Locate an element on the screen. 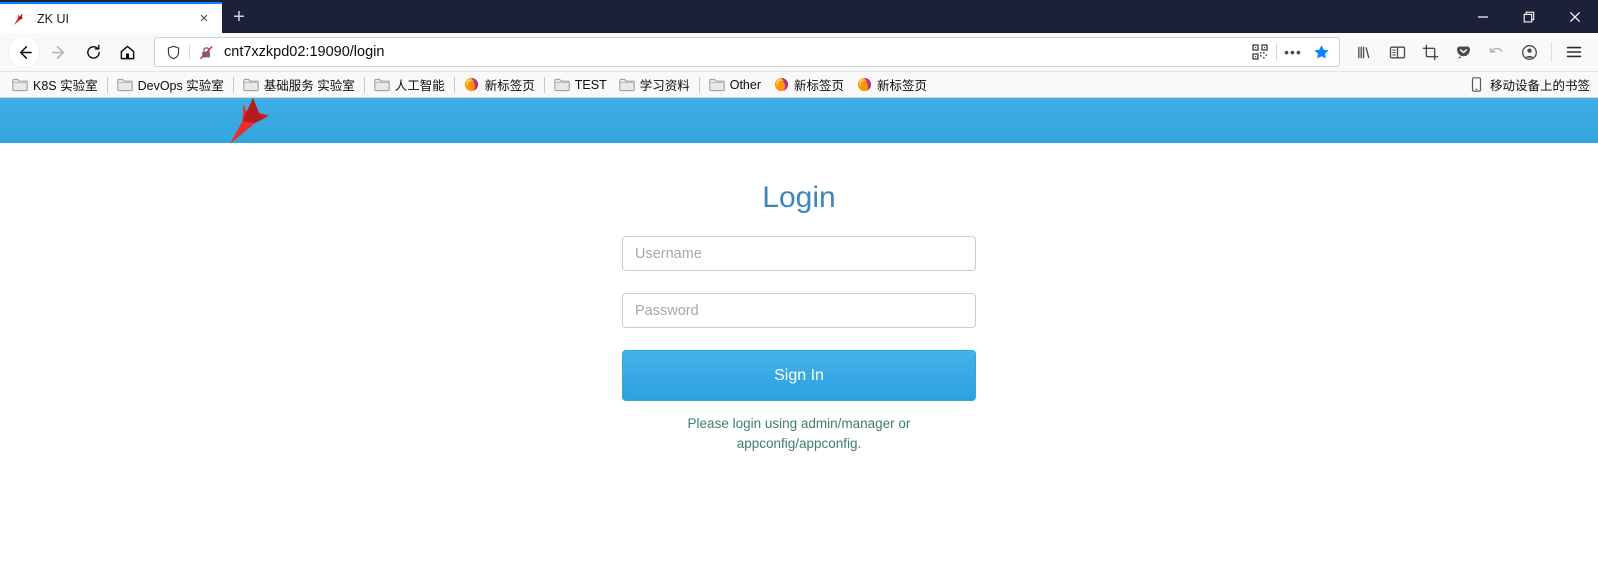  bookmark-item: 人工智能 is located at coordinates (409, 85).